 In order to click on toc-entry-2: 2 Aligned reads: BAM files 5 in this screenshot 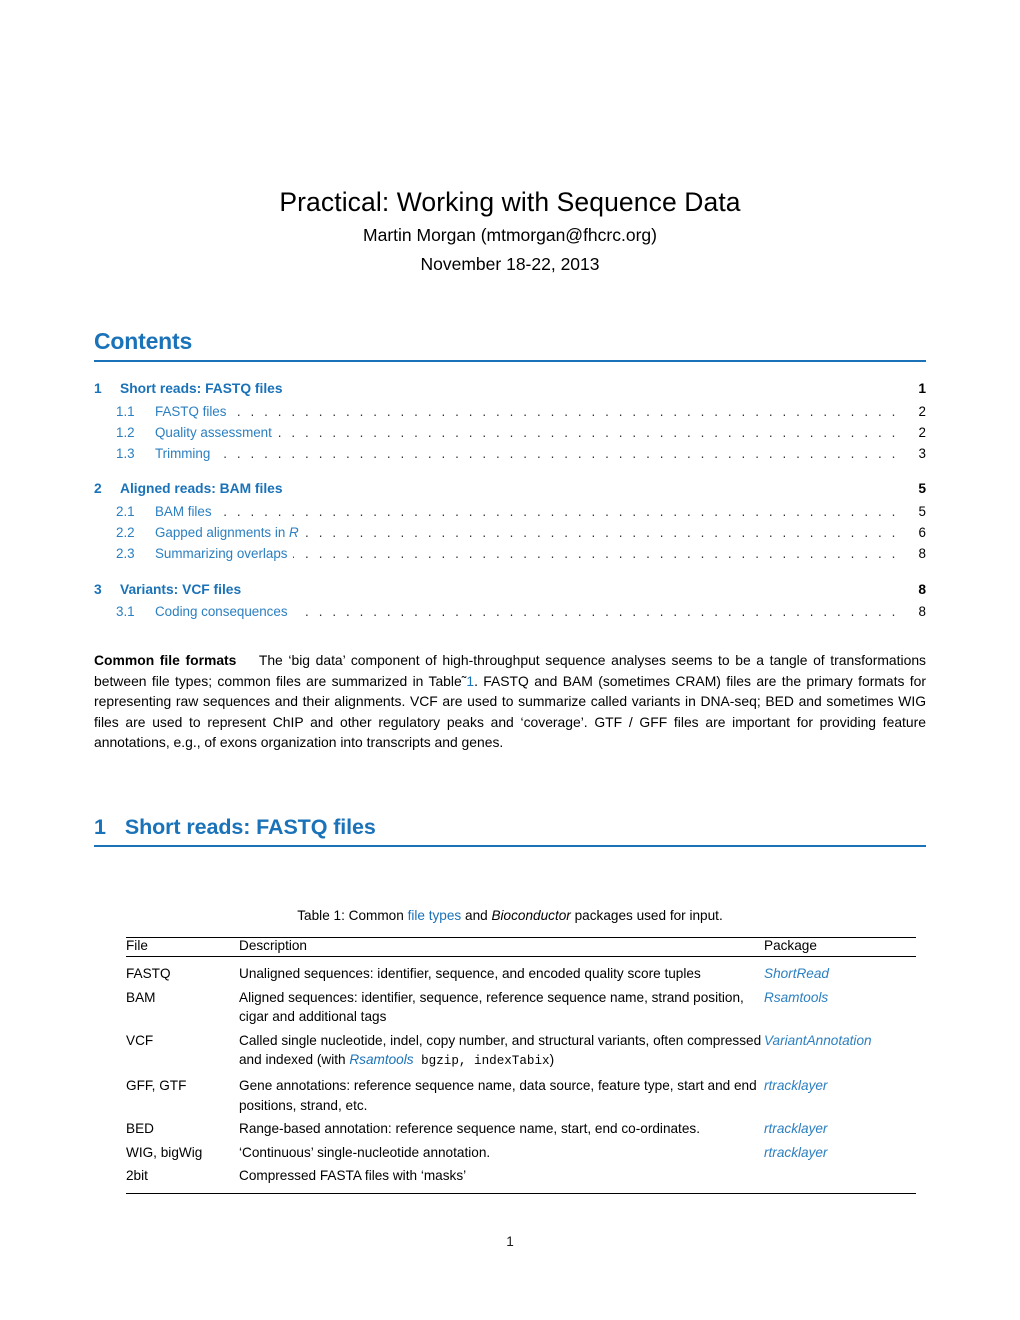, I will do `click(510, 492)`.